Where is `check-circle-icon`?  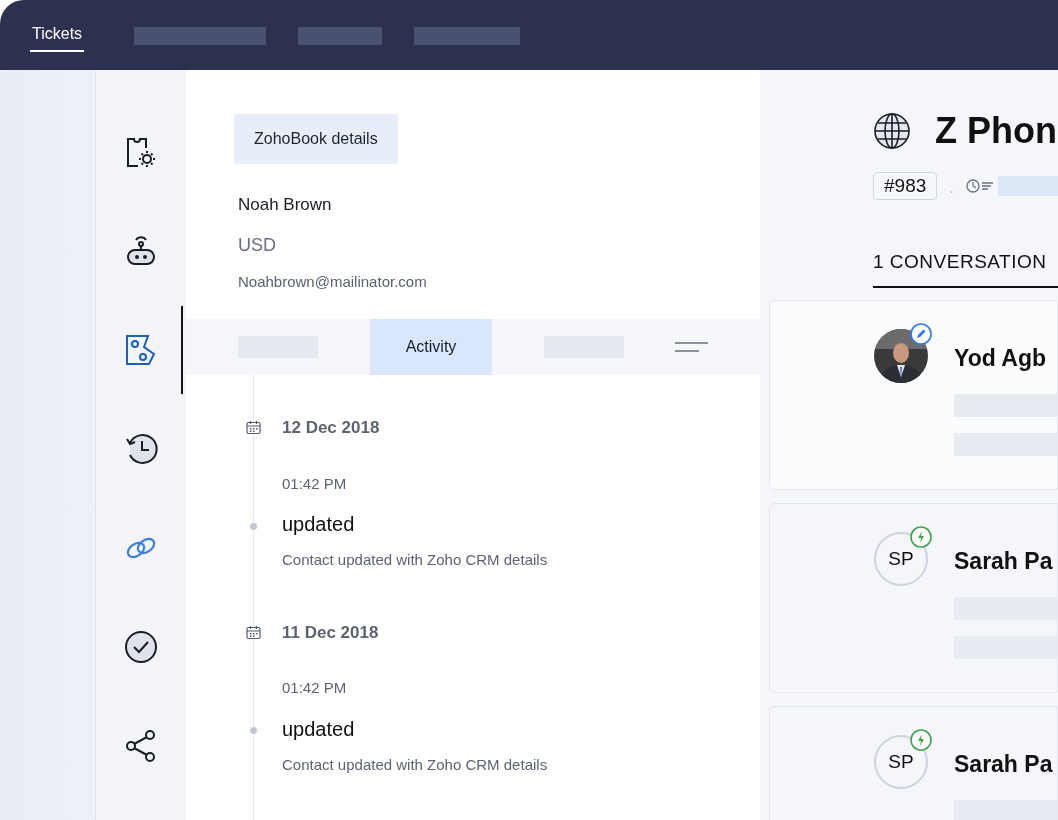 check-circle-icon is located at coordinates (141, 646).